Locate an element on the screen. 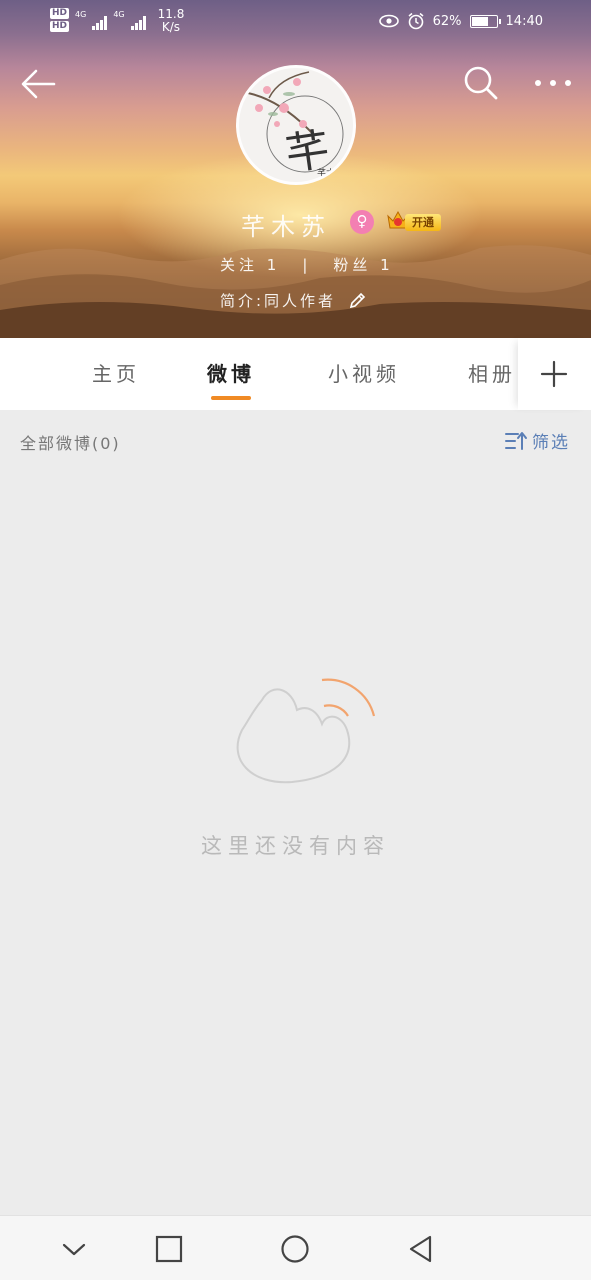 Image resolution: width=591 pixels, height=1280 pixels. plus-icon is located at coordinates (554, 374).